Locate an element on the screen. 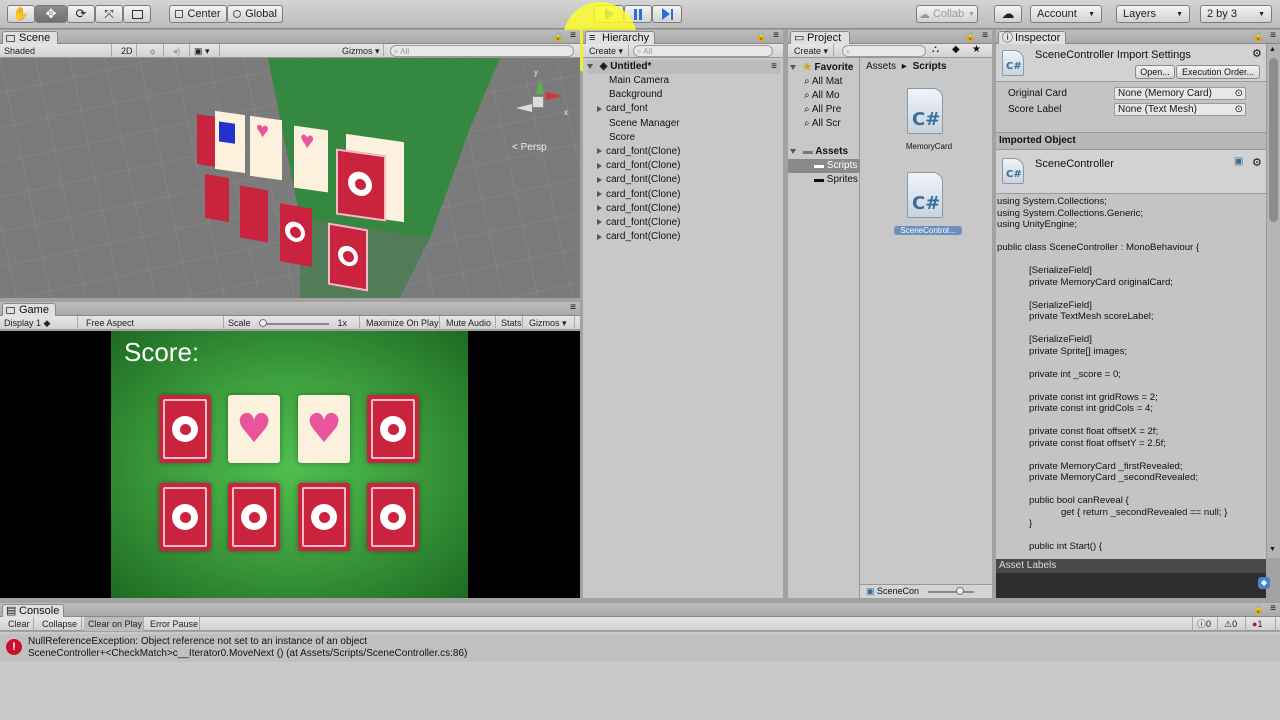 This screenshot has height=720, width=1280. project-create-dropdown: Create ▾ is located at coordinates (812, 51).